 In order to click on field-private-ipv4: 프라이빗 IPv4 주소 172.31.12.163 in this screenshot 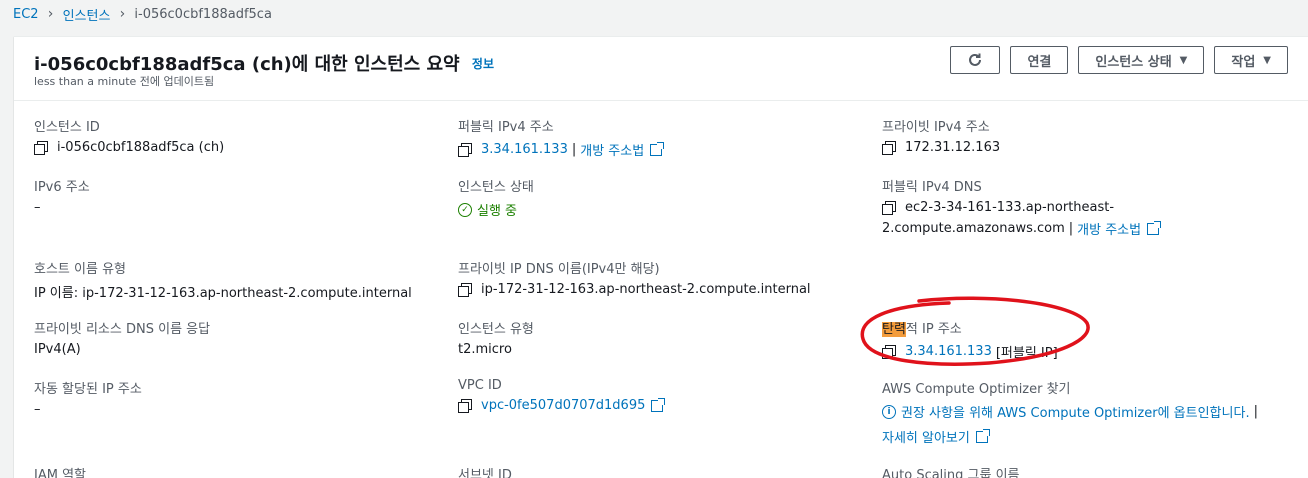, I will do `click(941, 135)`.